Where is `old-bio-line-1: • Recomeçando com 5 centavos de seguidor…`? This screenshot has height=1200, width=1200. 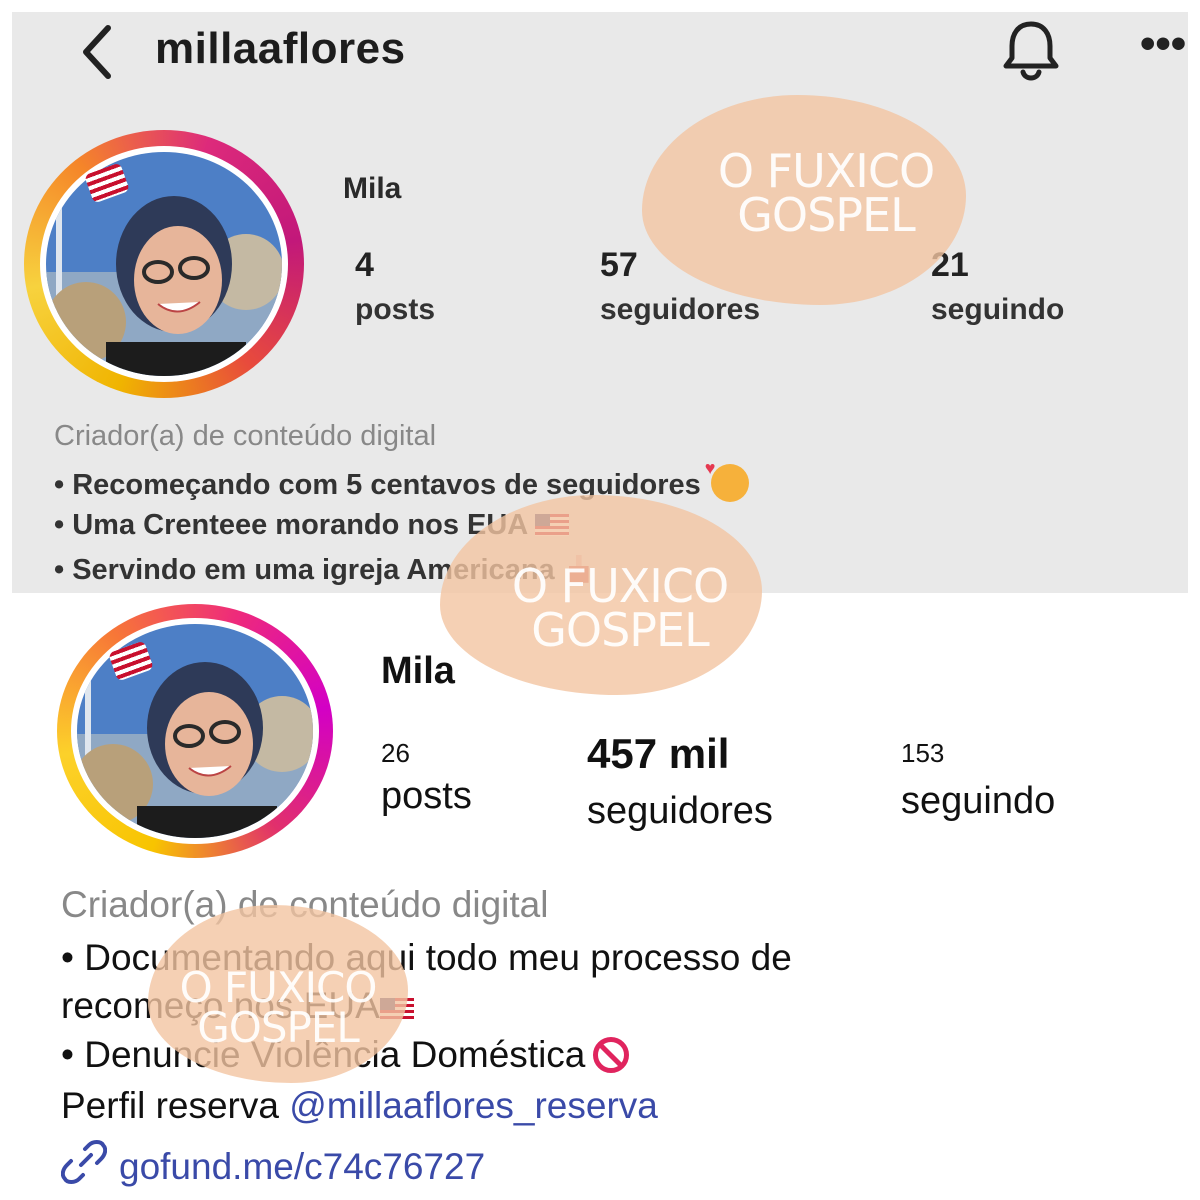
old-bio-line-1: • Recomeçando com 5 centavos de seguidor… is located at coordinates (401, 480).